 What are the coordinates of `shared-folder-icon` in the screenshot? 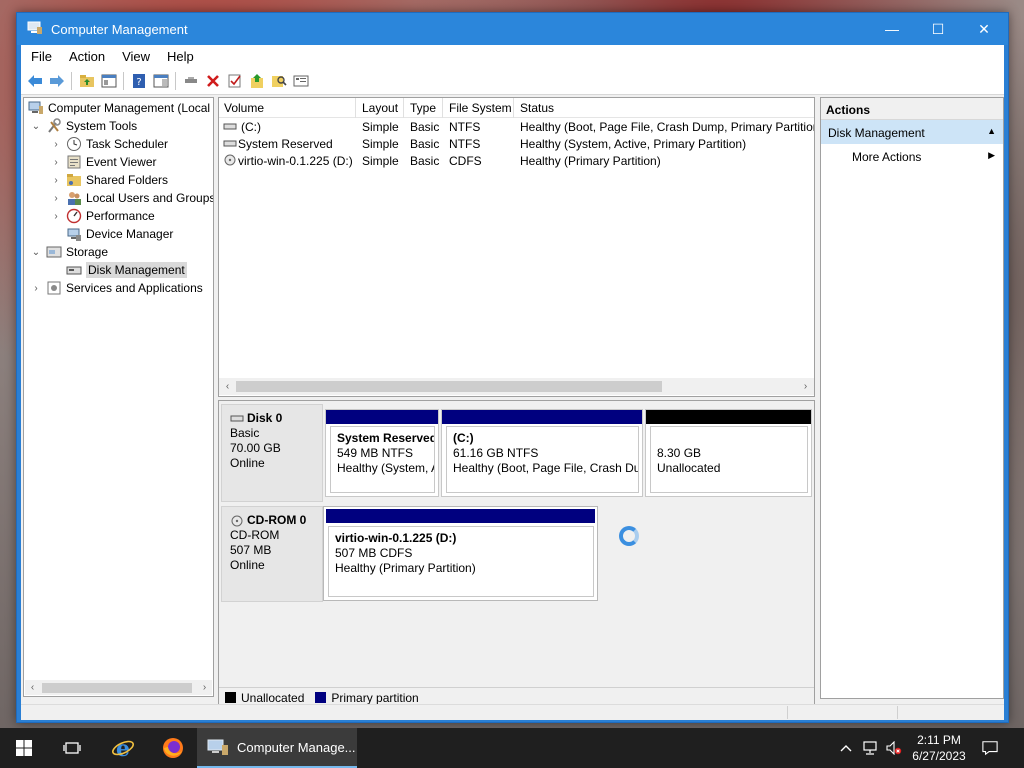 It's located at (74, 180).